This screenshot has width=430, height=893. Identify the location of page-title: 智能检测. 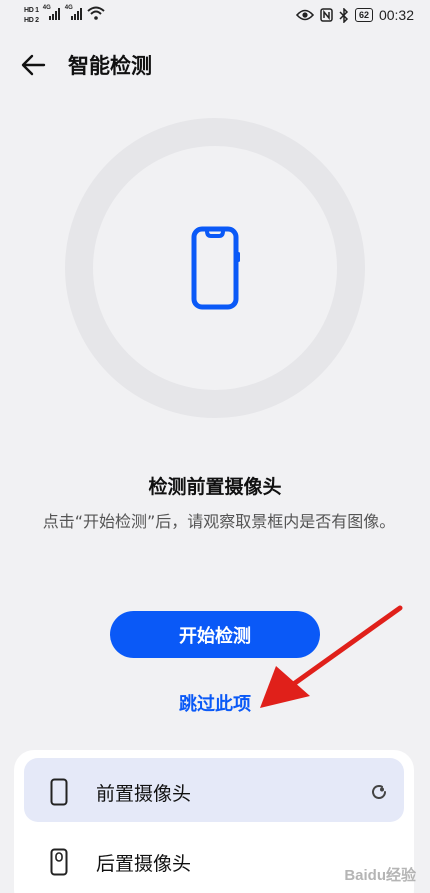
(110, 66).